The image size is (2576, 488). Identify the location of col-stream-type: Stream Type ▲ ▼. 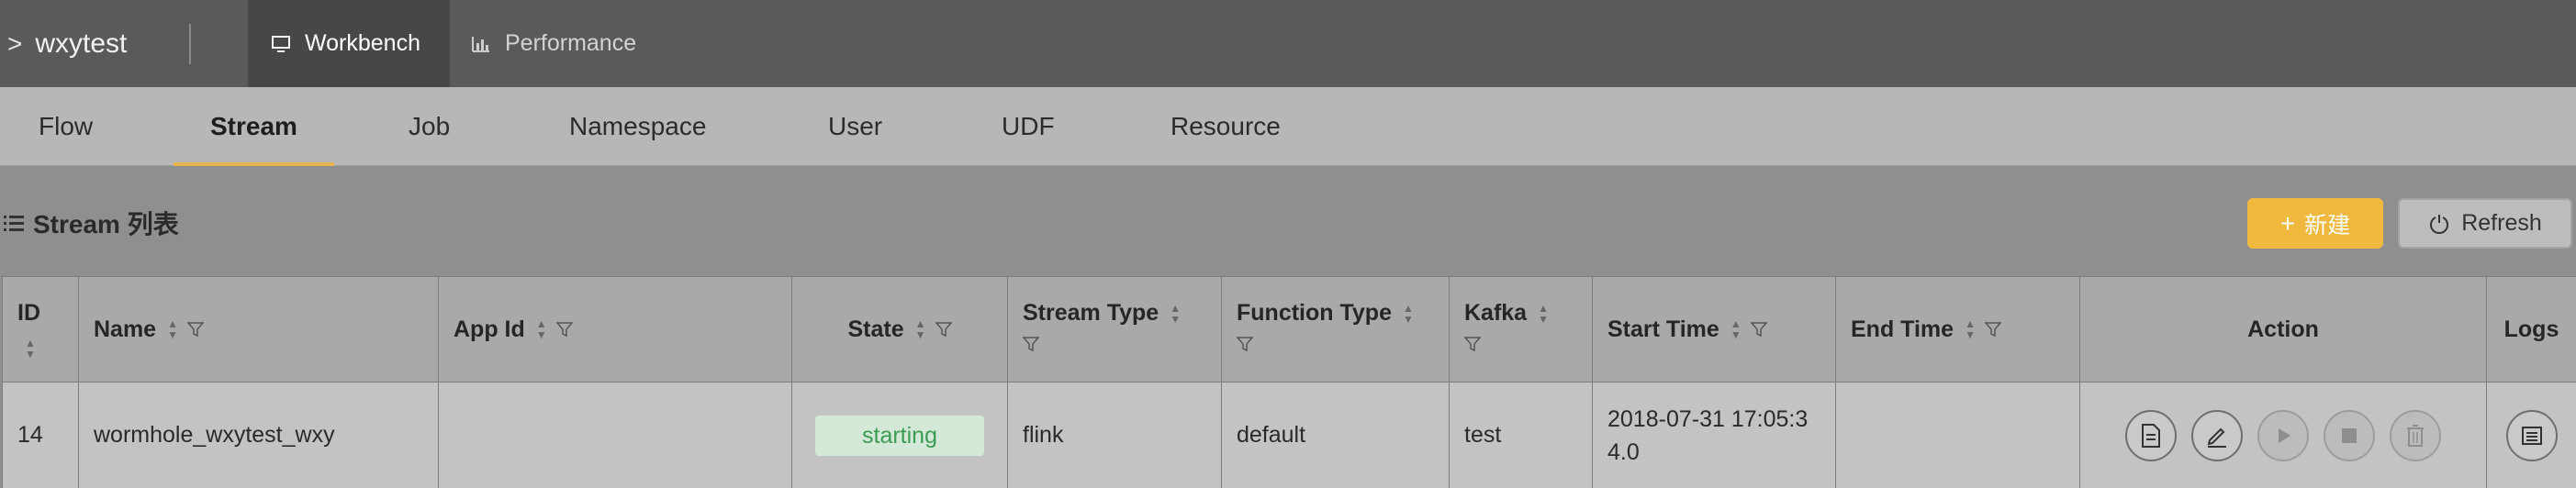
(1114, 329).